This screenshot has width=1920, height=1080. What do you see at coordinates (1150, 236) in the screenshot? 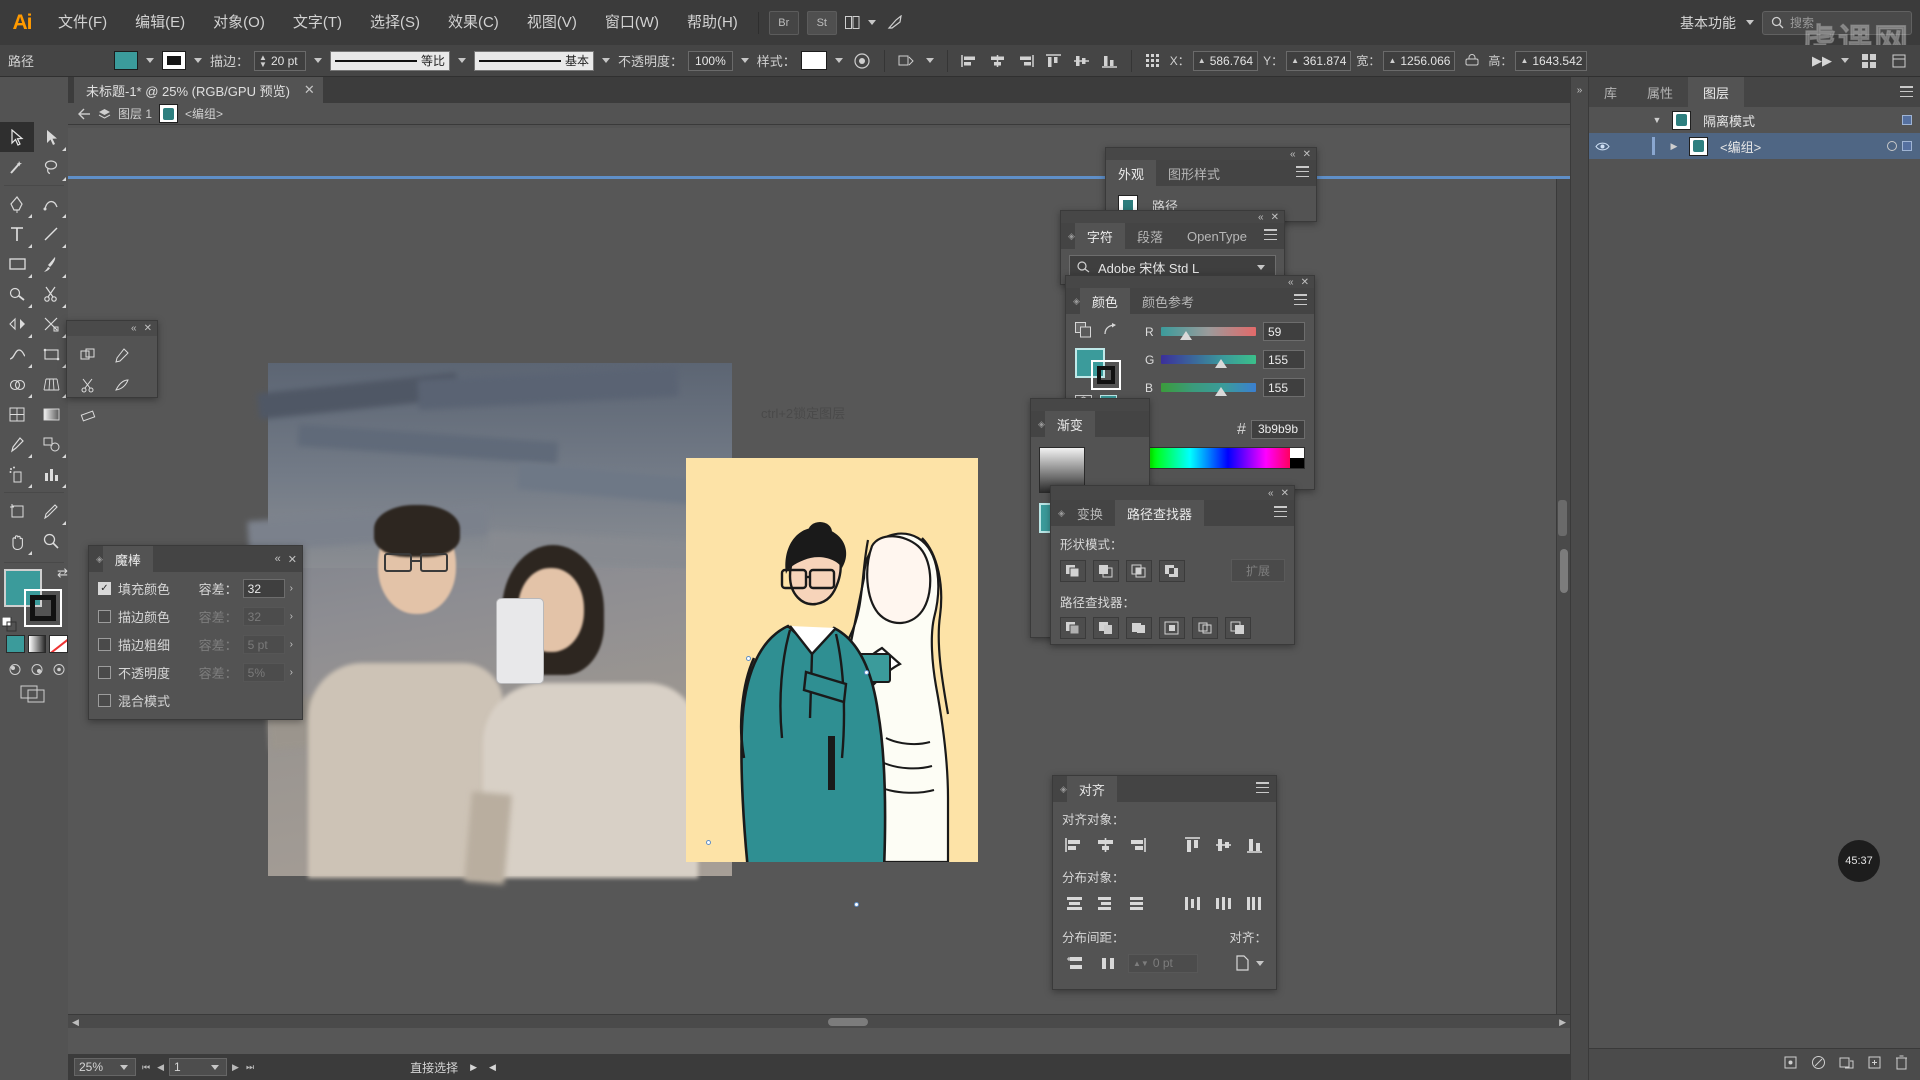
I see `tab-paragraph: 段落` at bounding box center [1150, 236].